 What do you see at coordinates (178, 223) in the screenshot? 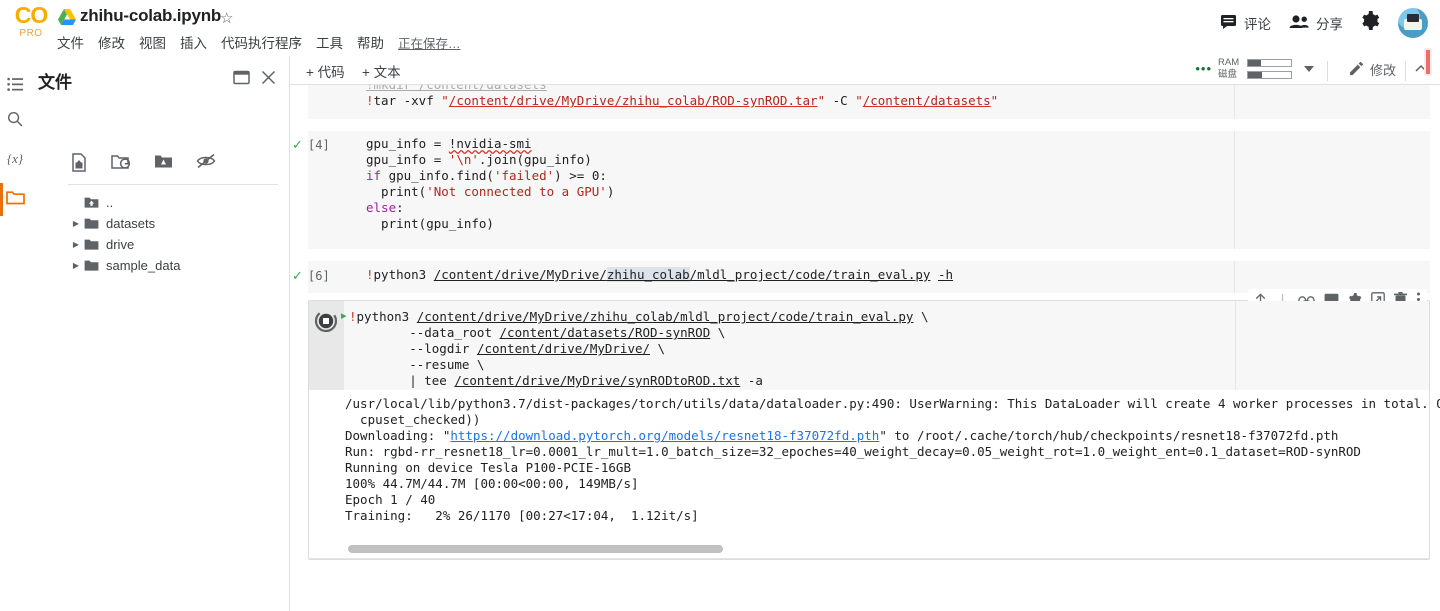
I see `list-item: ▶ datasets` at bounding box center [178, 223].